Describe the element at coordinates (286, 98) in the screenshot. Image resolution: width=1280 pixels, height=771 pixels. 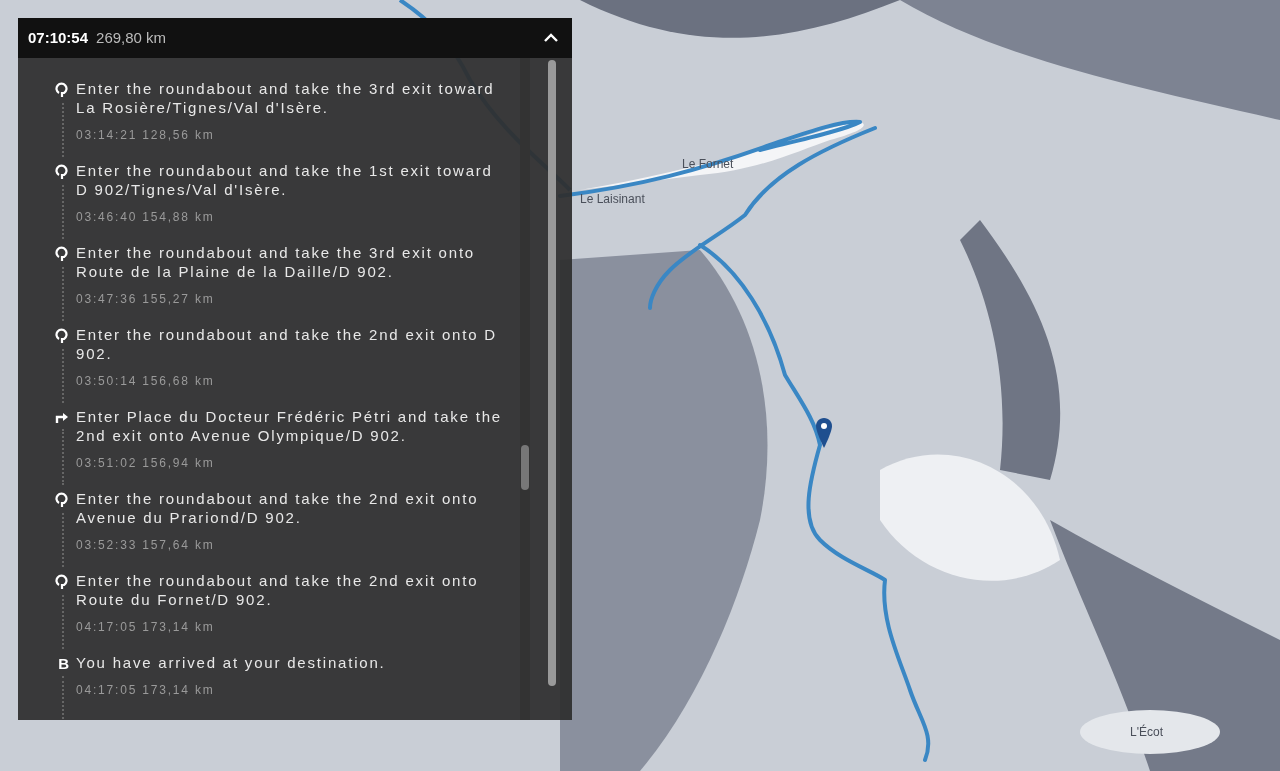
I see `step-instruction: Enter the roundabout and take the 3rd exit toward La Rosière/Tignes/Val d'Isère.` at that location.